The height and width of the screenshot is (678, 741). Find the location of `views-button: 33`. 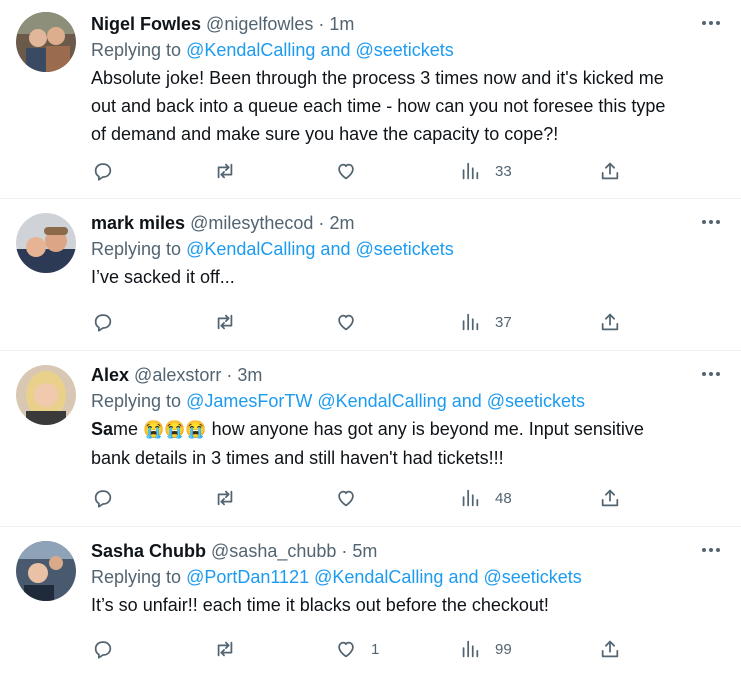

views-button: 33 is located at coordinates (485, 171).